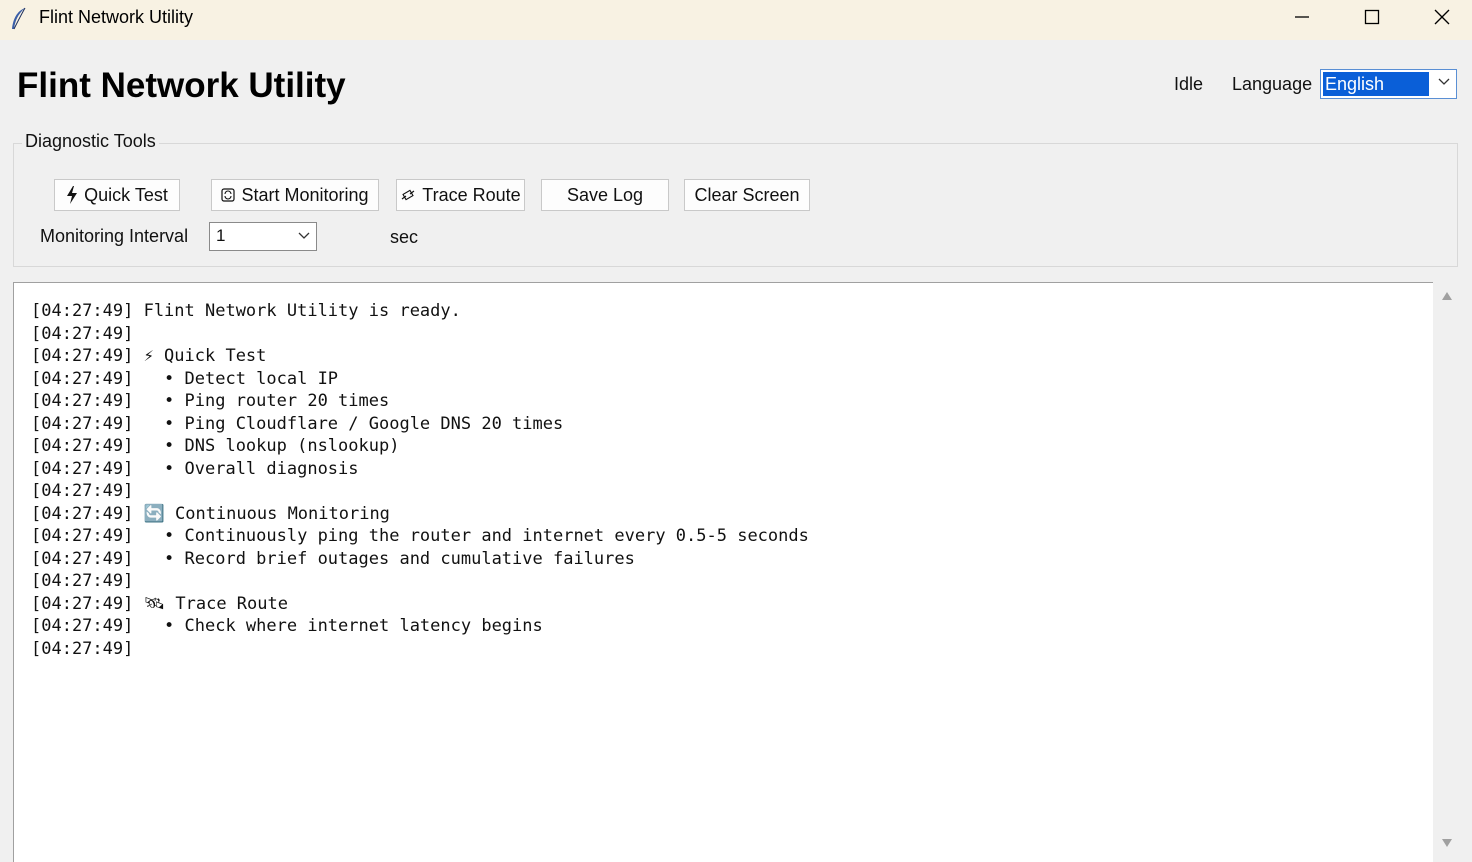 Image resolution: width=1472 pixels, height=862 pixels. What do you see at coordinates (215, 446) in the screenshot?
I see `log-line: [04:27:49] • DNS lookup (nslookup)` at bounding box center [215, 446].